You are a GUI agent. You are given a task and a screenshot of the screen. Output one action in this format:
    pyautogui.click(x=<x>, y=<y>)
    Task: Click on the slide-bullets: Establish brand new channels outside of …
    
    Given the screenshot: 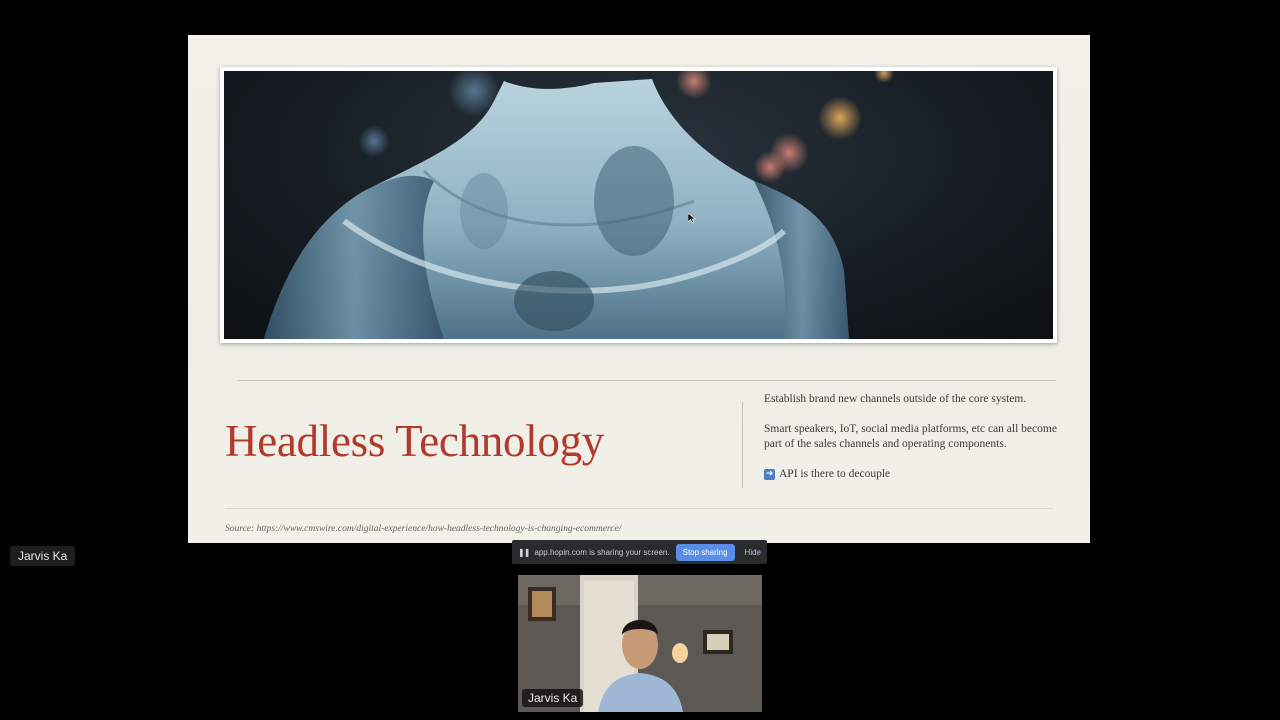 What is the action you would take?
    pyautogui.click(x=914, y=437)
    